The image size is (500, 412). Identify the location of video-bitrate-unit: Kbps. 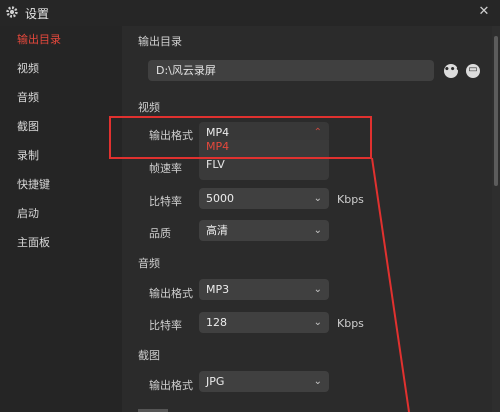
(350, 199).